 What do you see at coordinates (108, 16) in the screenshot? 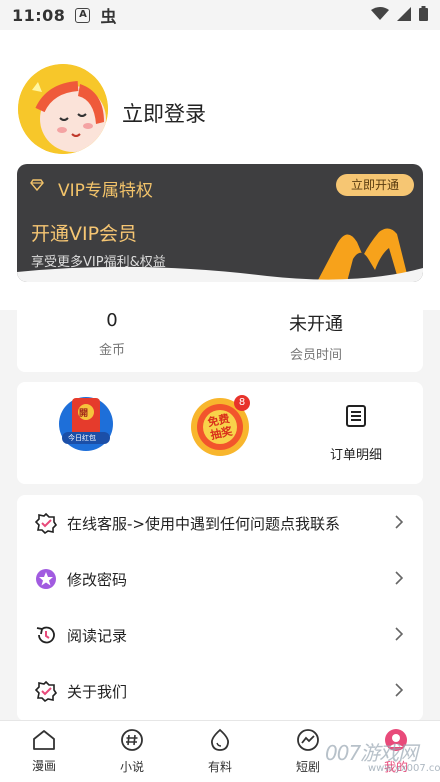
I see `app-notification-icon: 虫` at bounding box center [108, 16].